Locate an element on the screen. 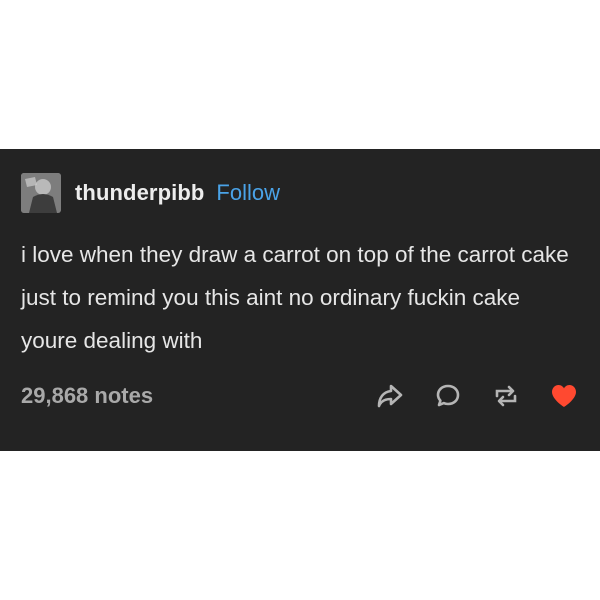 The width and height of the screenshot is (600, 600). post-actions is located at coordinates (463, 396).